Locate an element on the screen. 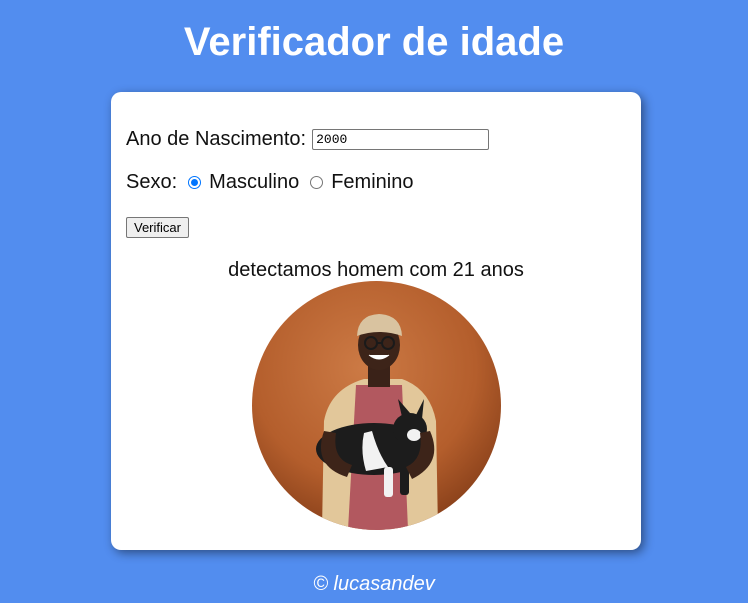 Image resolution: width=748 pixels, height=603 pixels. result-photo is located at coordinates (376, 405).